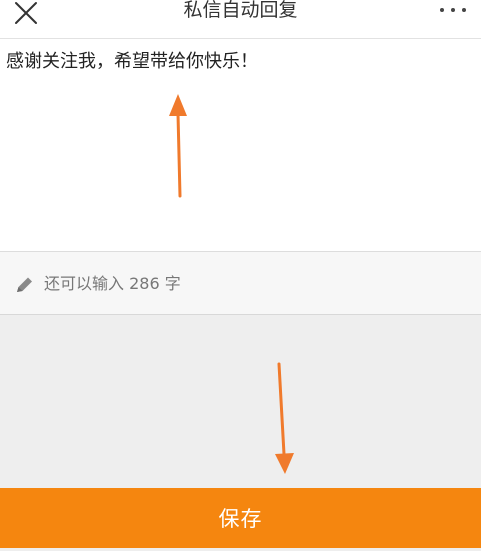 This screenshot has width=481, height=551. I want to click on char-counter-prefix: 还可以输入, so click(84, 283).